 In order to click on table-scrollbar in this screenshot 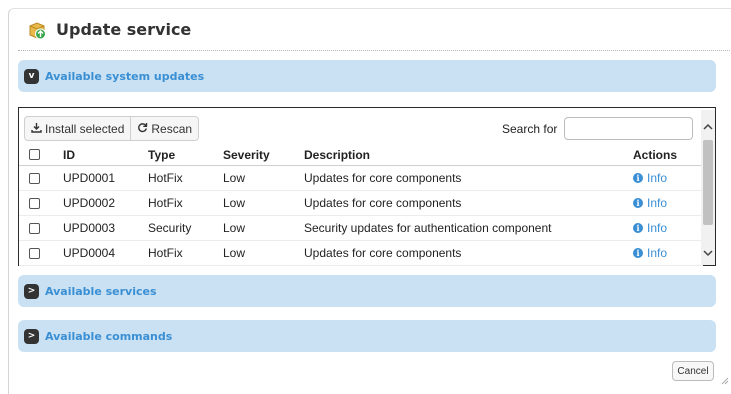, I will do `click(708, 187)`.